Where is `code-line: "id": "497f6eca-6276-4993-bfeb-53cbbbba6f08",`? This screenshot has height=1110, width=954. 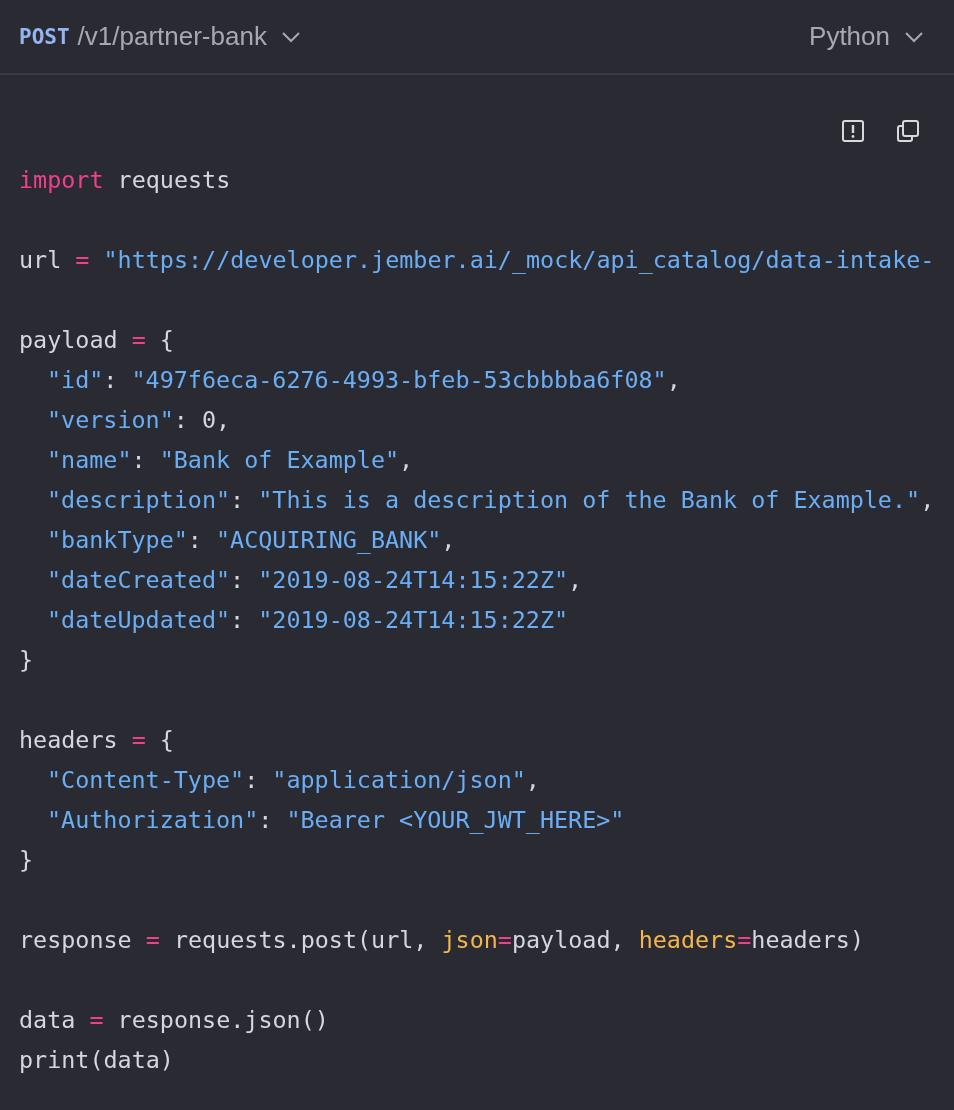 code-line: "id": "497f6eca-6276-4993-bfeb-53cbbbba6f08", is located at coordinates (363, 380).